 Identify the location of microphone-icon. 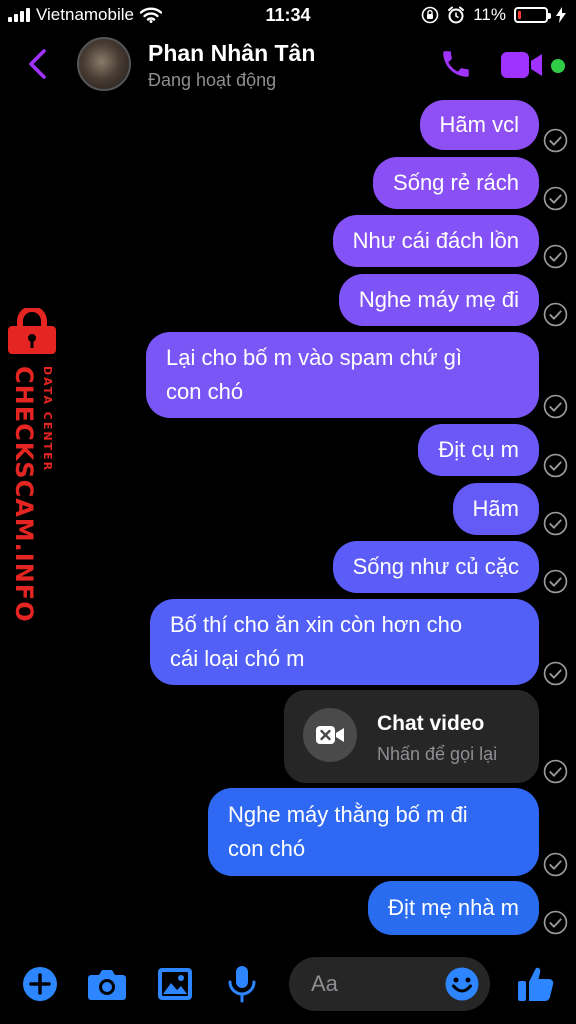
(242, 984).